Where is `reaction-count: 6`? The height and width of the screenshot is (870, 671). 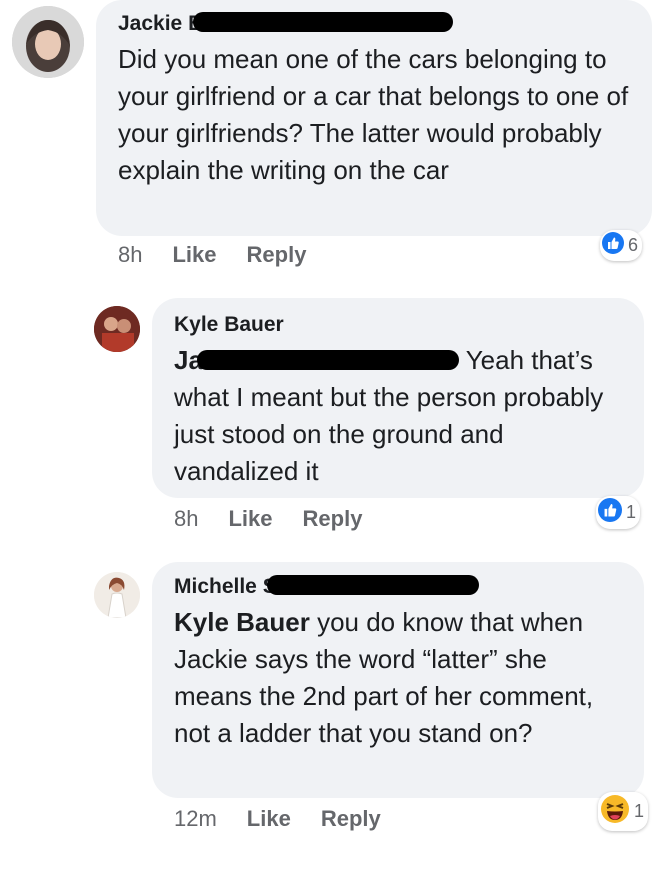 reaction-count: 6 is located at coordinates (633, 245).